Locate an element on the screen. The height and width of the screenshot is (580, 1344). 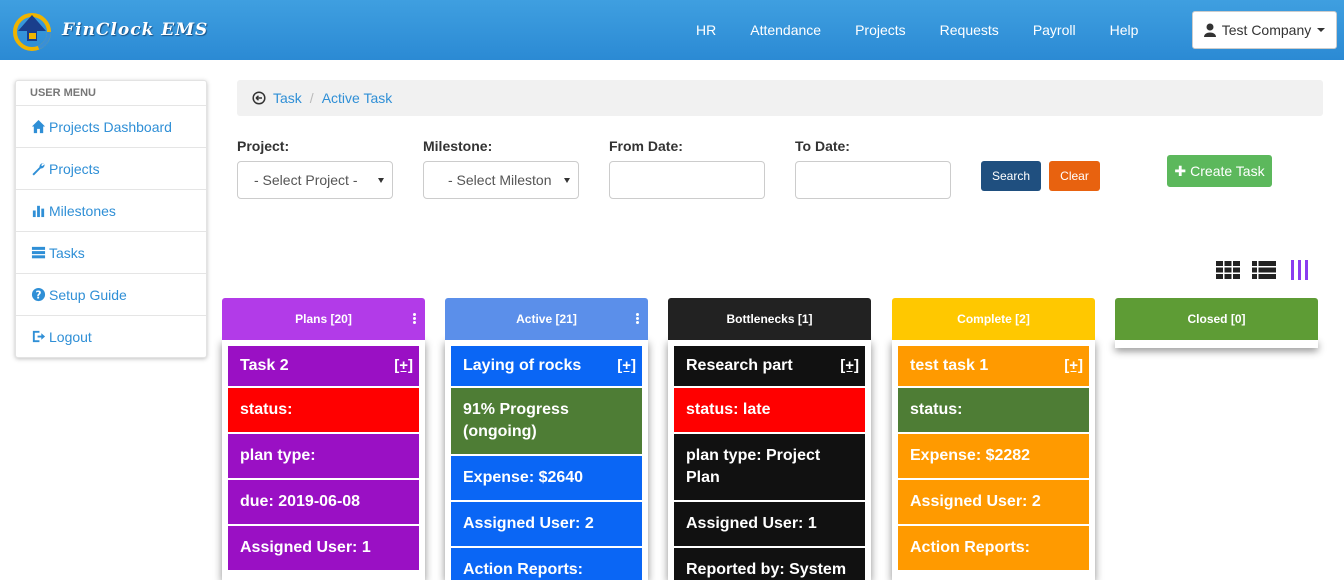
to-date-input is located at coordinates (873, 180).